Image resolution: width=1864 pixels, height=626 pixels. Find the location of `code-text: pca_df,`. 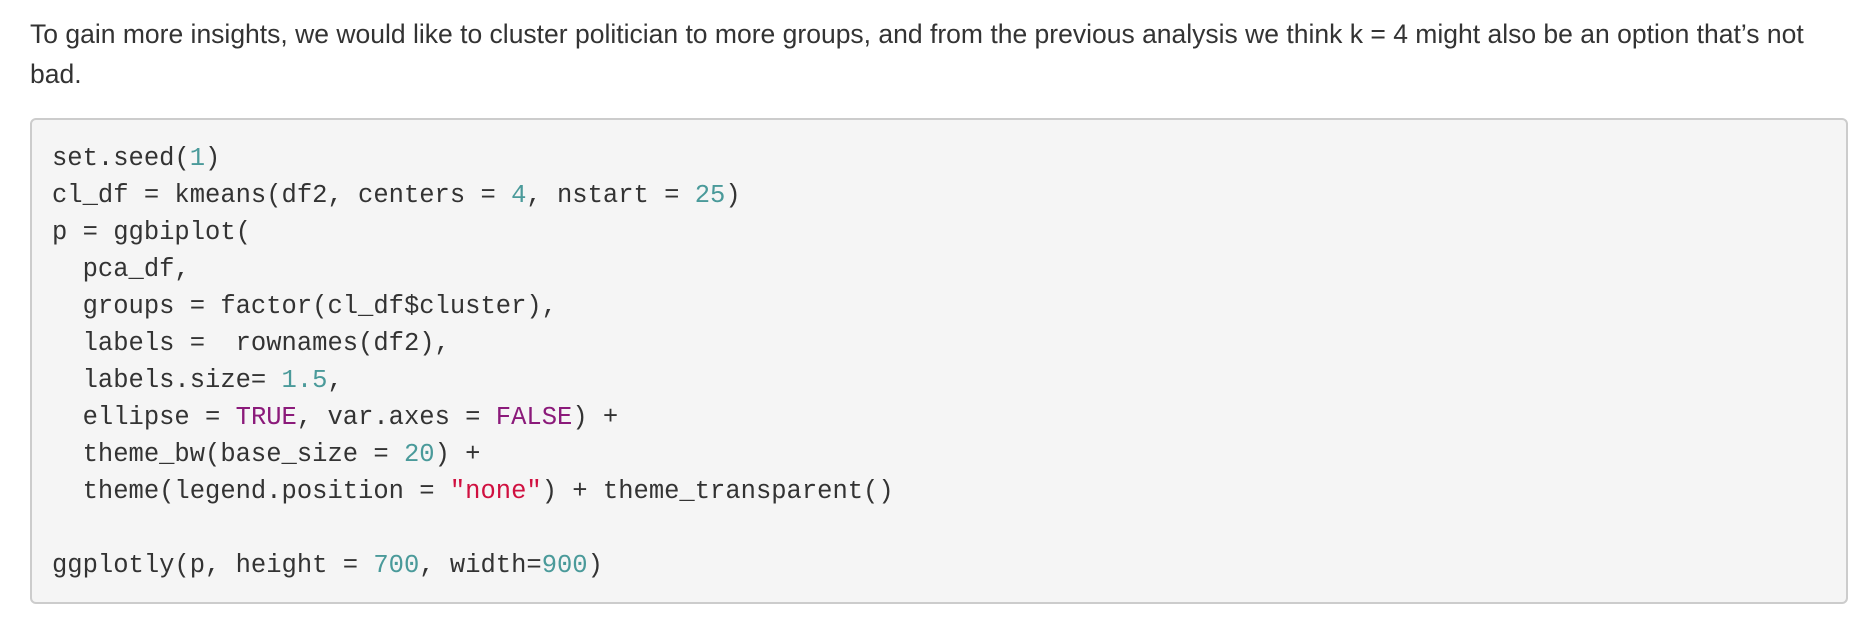

code-text: pca_df, is located at coordinates (121, 269).